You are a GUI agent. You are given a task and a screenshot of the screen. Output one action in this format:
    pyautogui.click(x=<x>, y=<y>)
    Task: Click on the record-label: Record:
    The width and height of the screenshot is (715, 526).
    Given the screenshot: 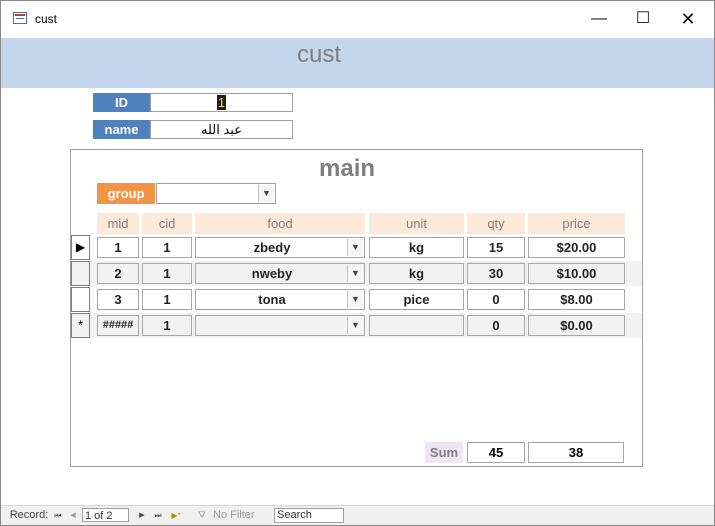 What is the action you would take?
    pyautogui.click(x=29, y=515)
    